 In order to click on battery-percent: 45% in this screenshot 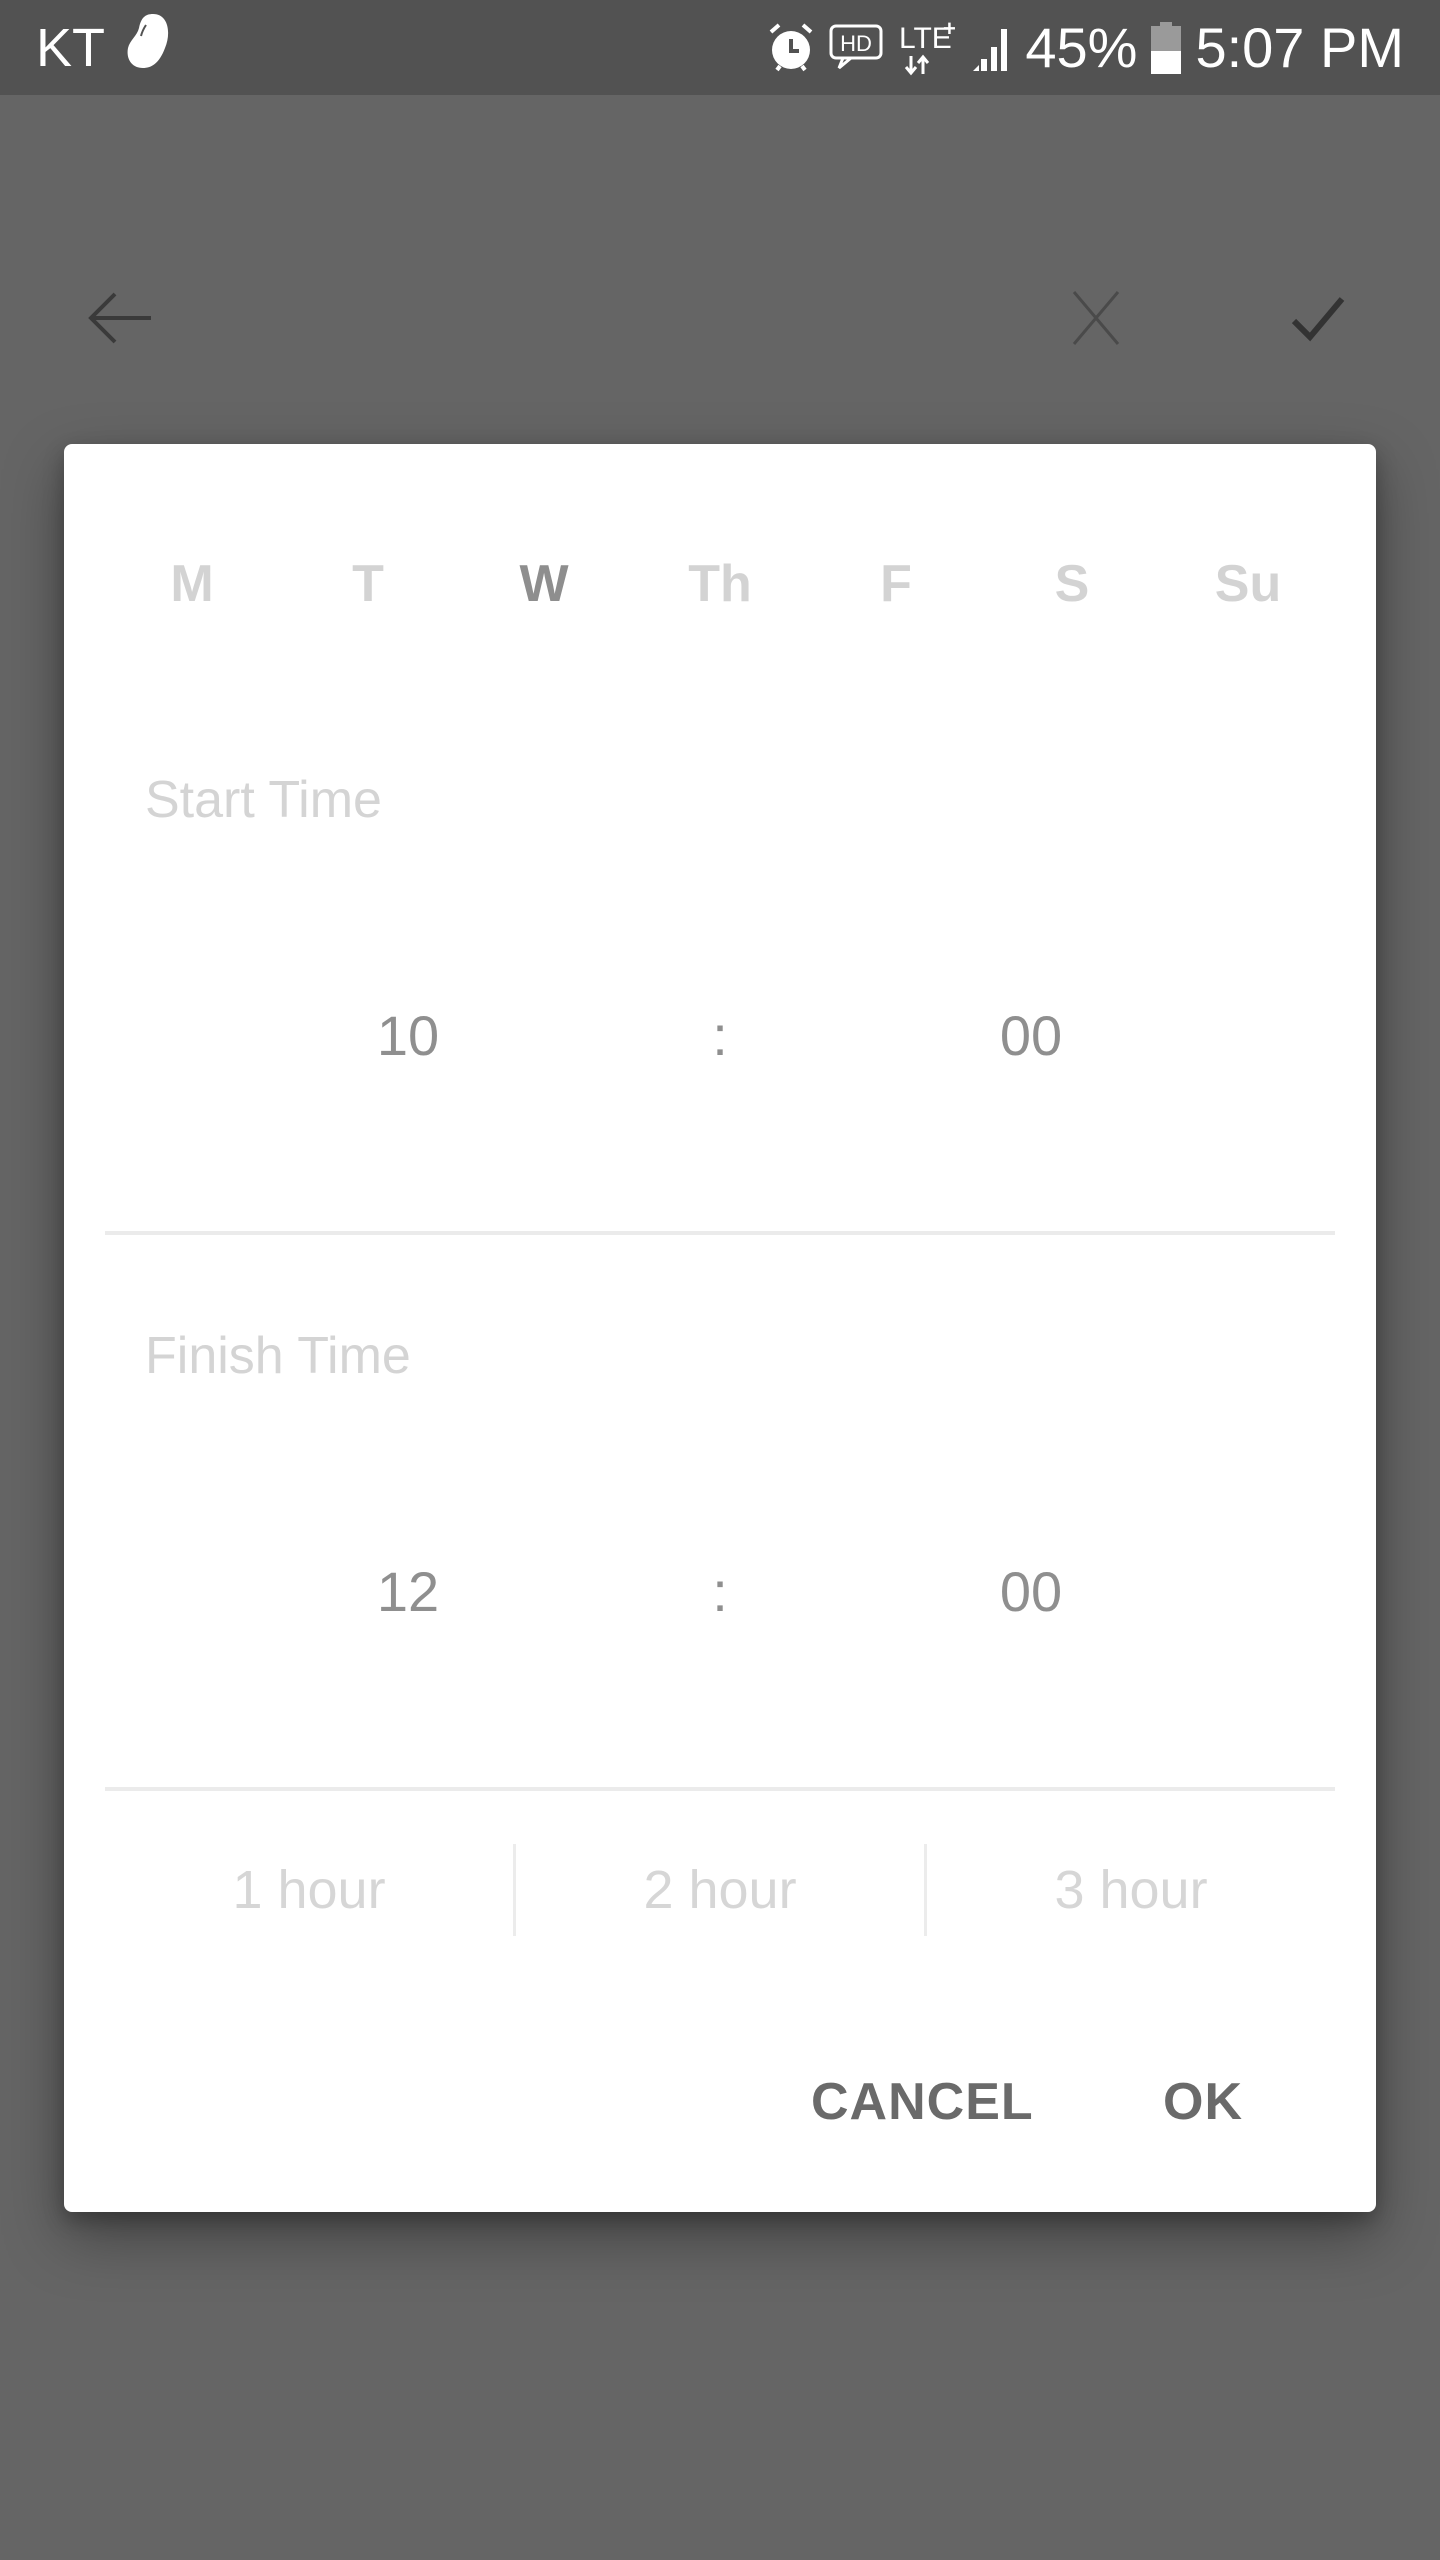, I will do `click(1081, 47)`.